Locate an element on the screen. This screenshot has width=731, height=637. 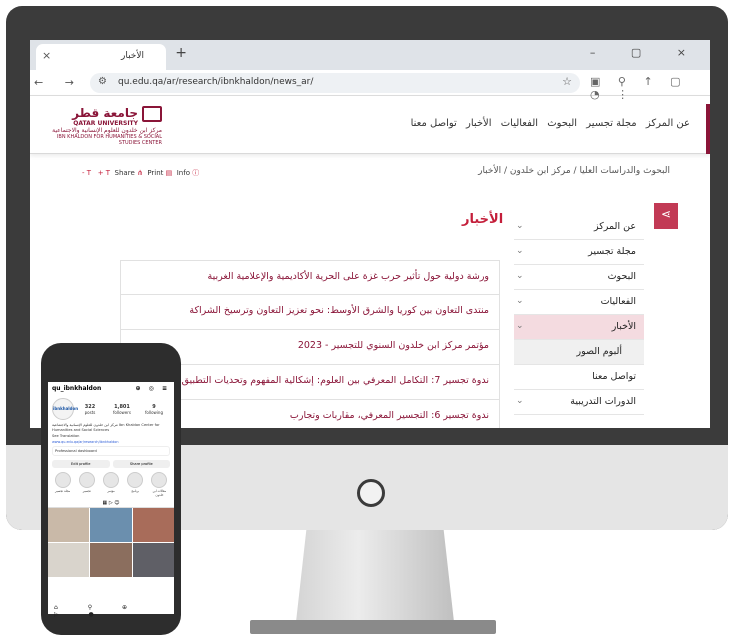
font-increase-button: + T is located at coordinates (104, 173).